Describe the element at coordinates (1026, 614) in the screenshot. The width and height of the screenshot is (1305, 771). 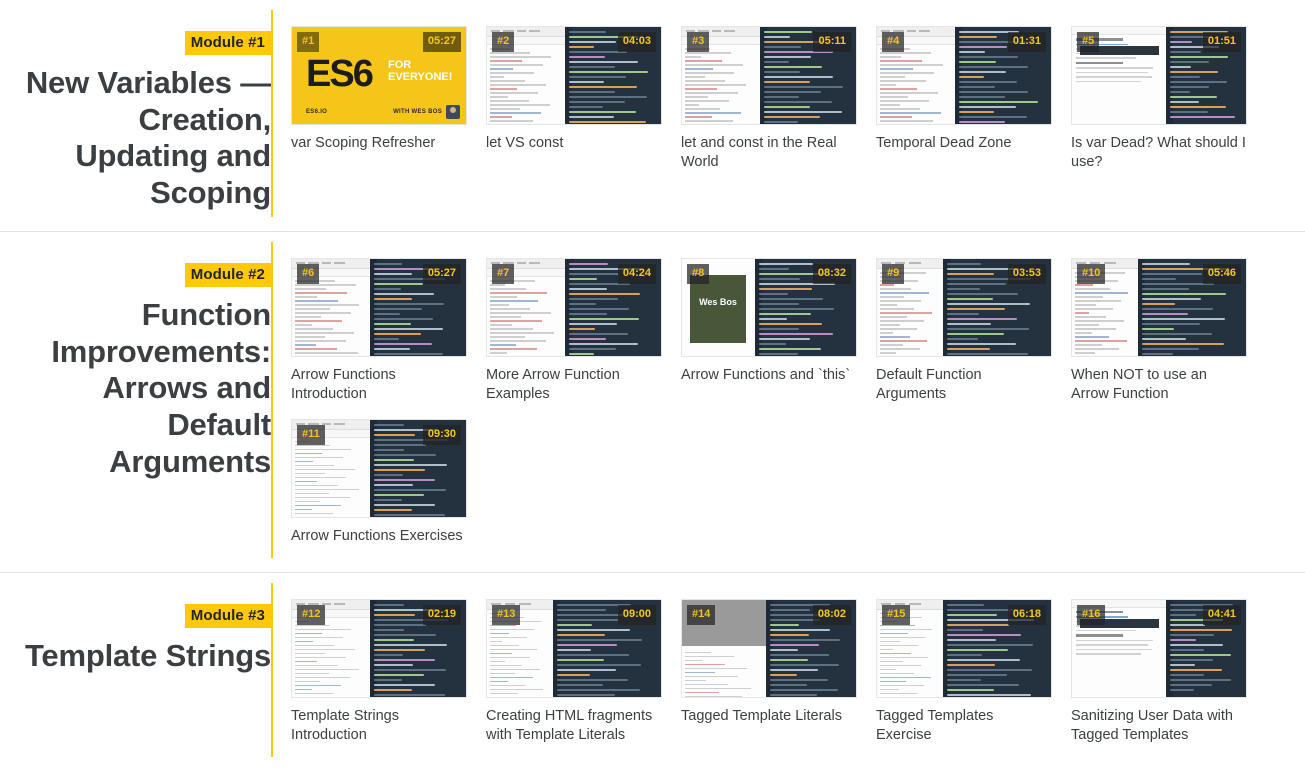
I see `video-duration-badge: 06:18` at that location.